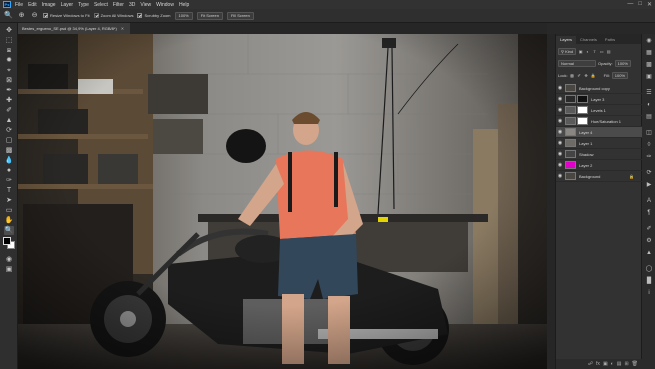  What do you see at coordinates (588, 40) in the screenshot?
I see `tab-channels: Channels` at bounding box center [588, 40].